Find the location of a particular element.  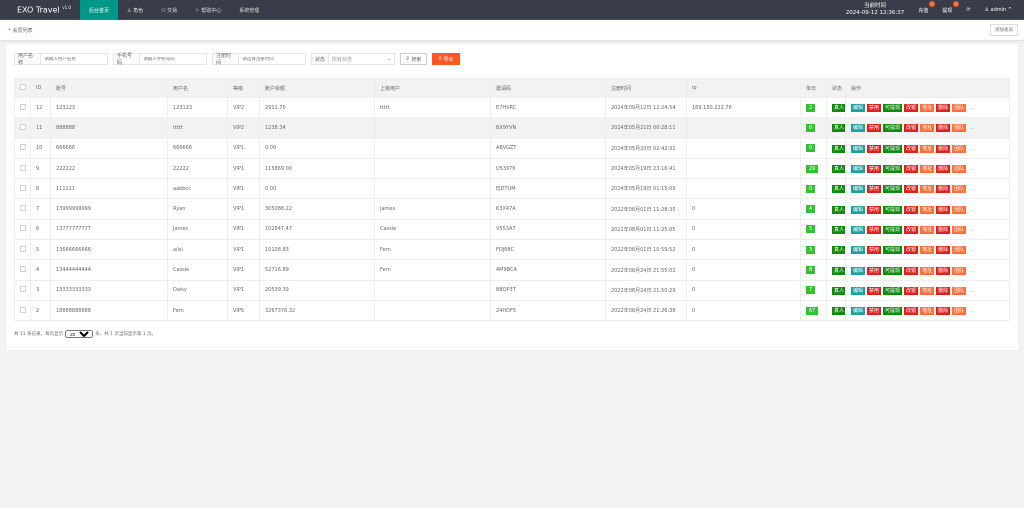

page-size-select: 20 is located at coordinates (79, 334).